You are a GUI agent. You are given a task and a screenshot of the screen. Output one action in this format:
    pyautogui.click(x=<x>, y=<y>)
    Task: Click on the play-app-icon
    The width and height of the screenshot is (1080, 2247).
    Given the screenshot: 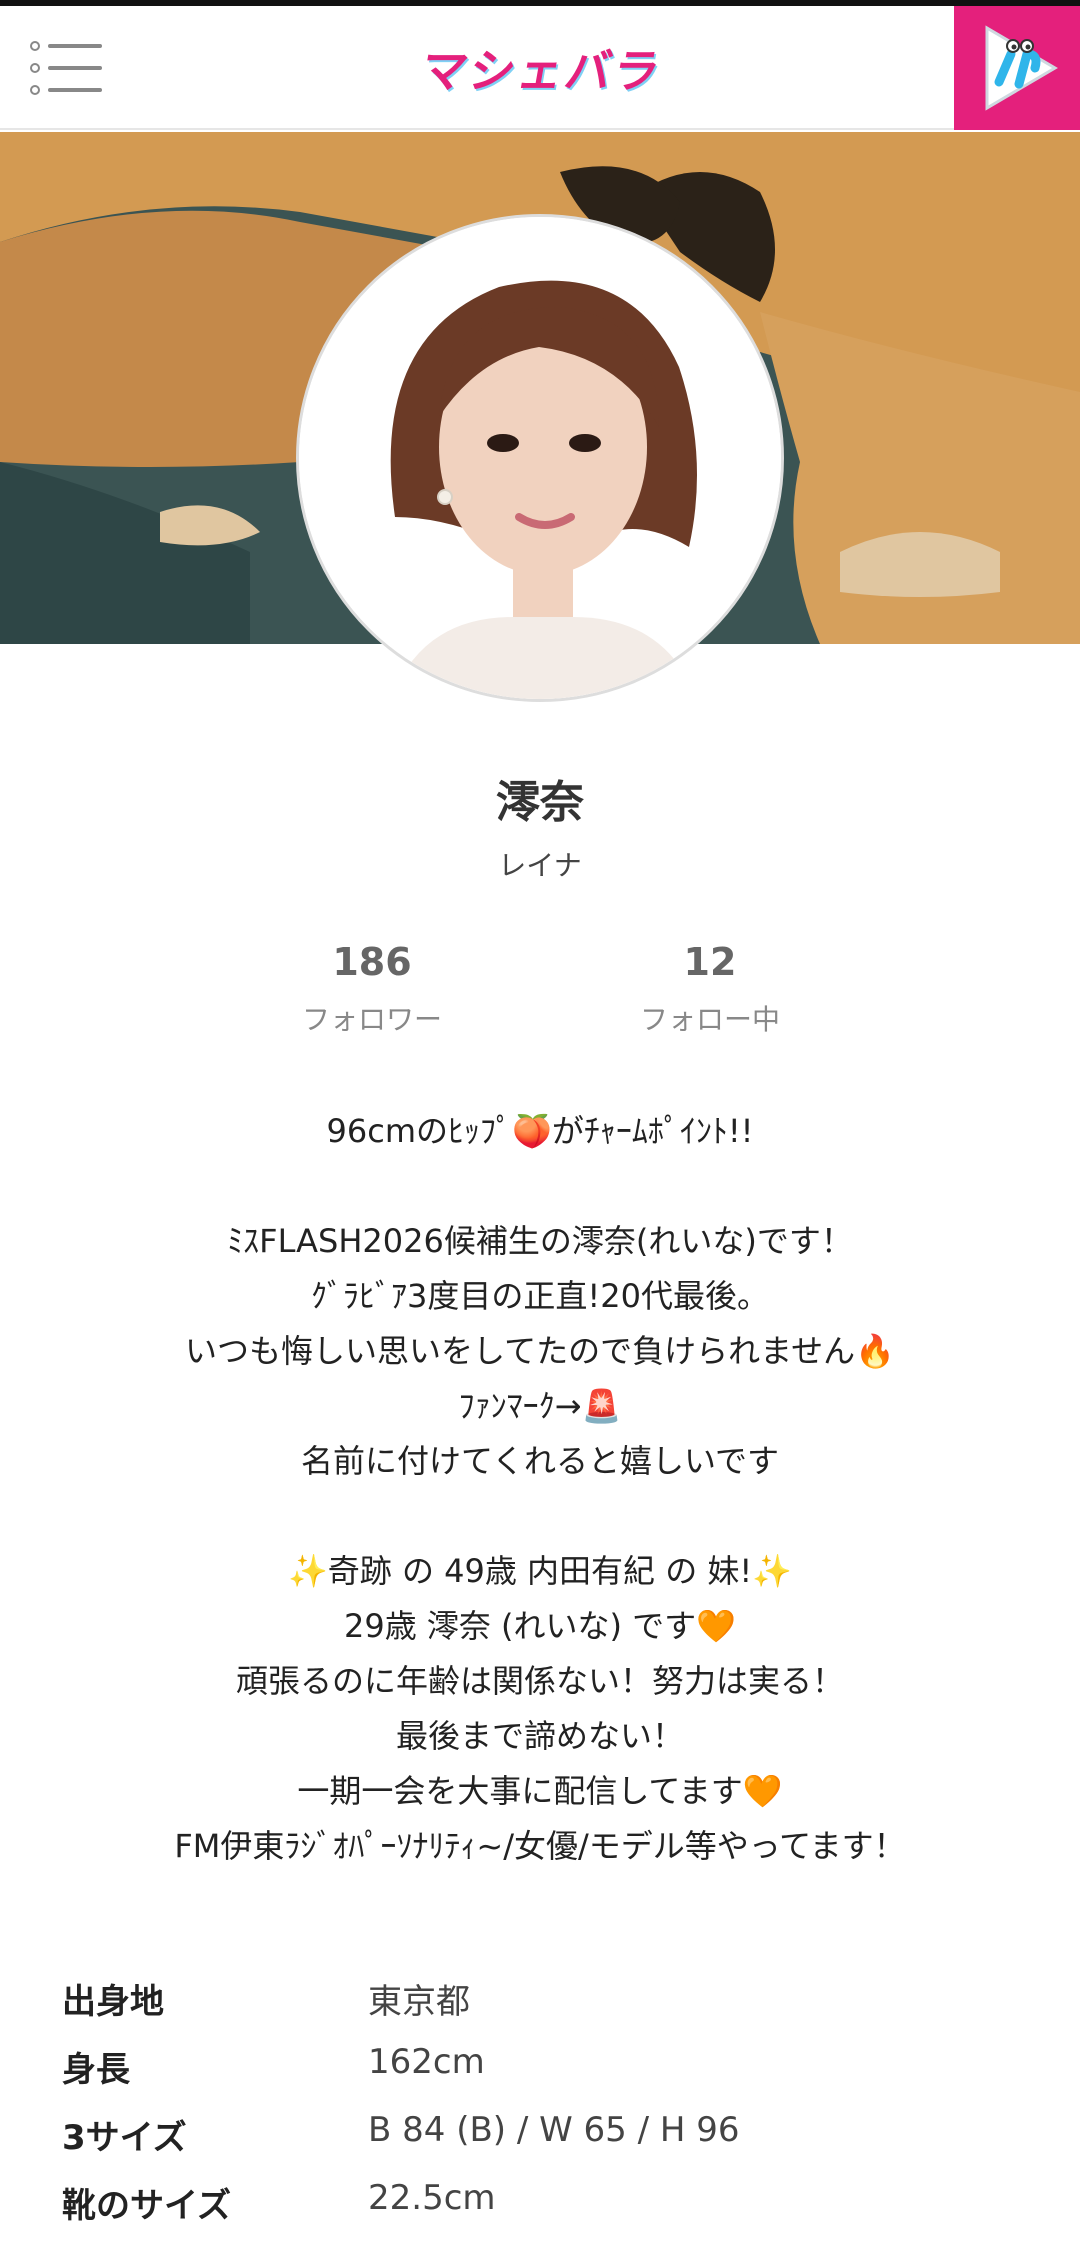 What is the action you would take?
    pyautogui.click(x=1017, y=68)
    